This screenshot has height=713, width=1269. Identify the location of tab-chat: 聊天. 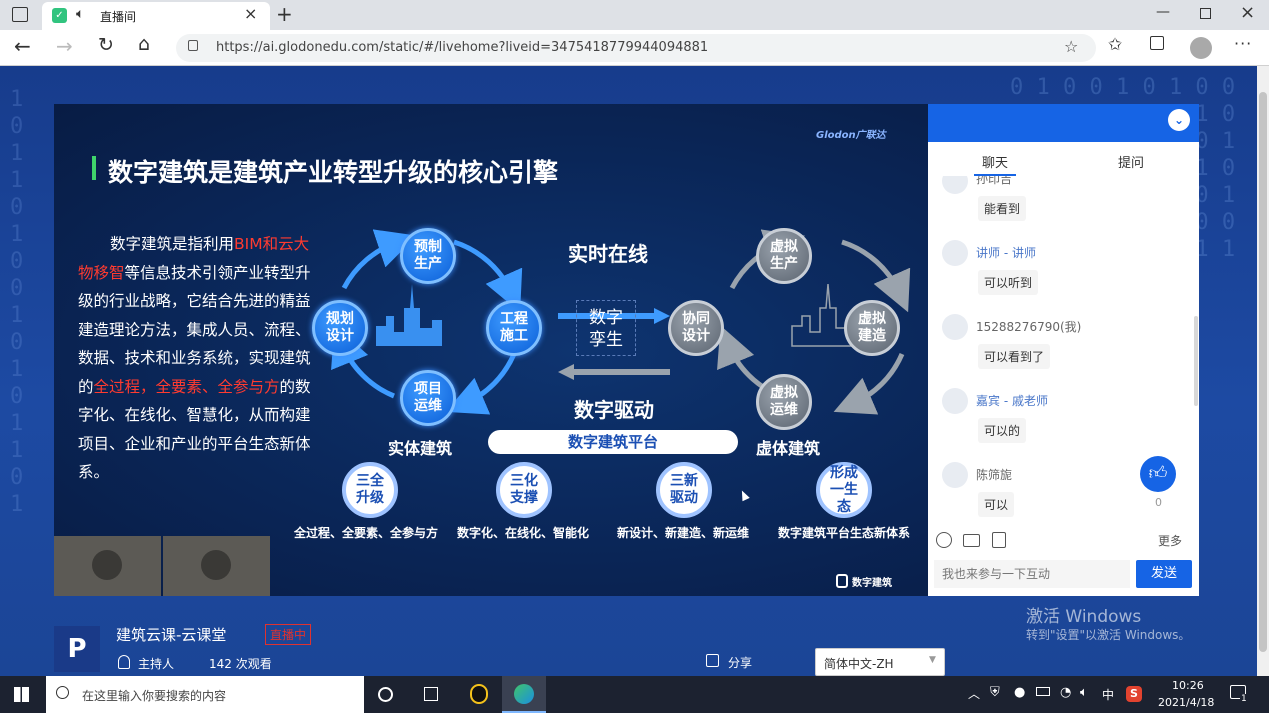
(995, 161).